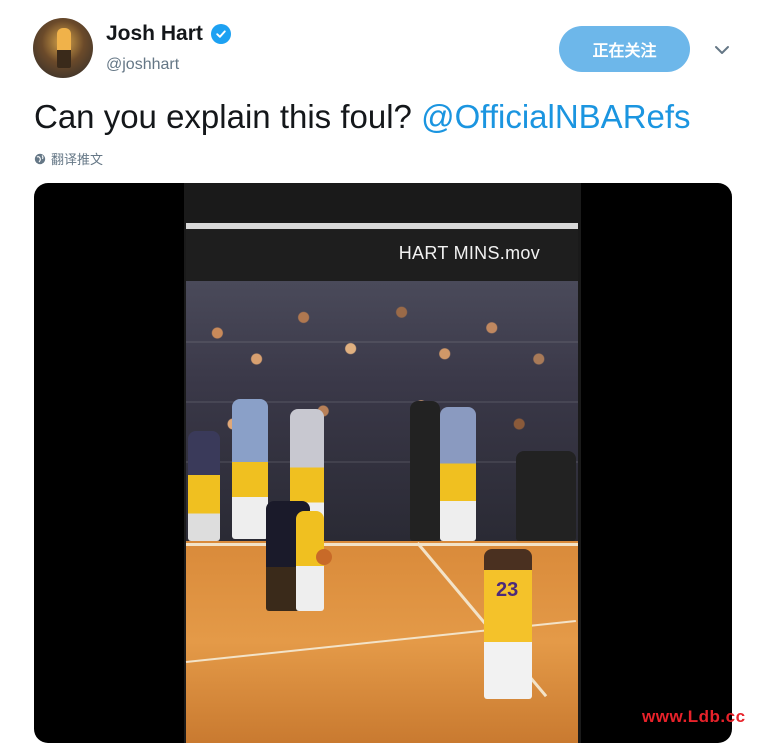  I want to click on jersey-number: 23, so click(507, 590).